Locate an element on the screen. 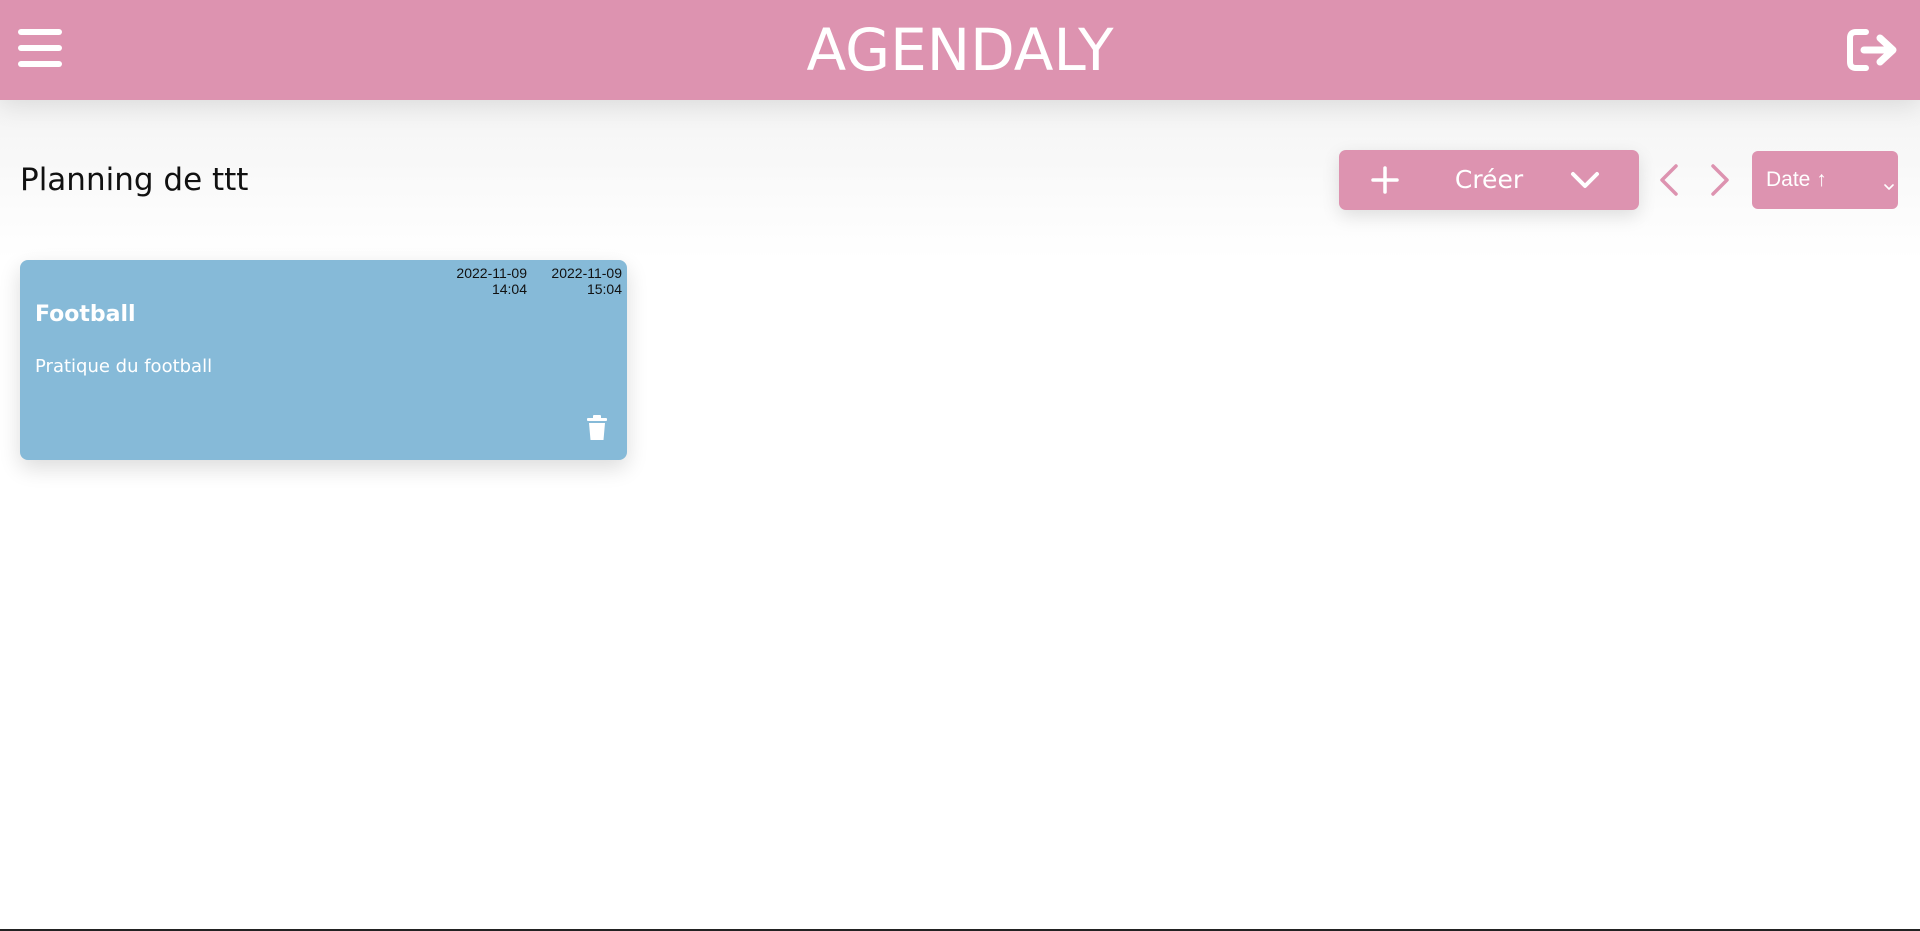  chevron-down-icon is located at coordinates (1585, 180).